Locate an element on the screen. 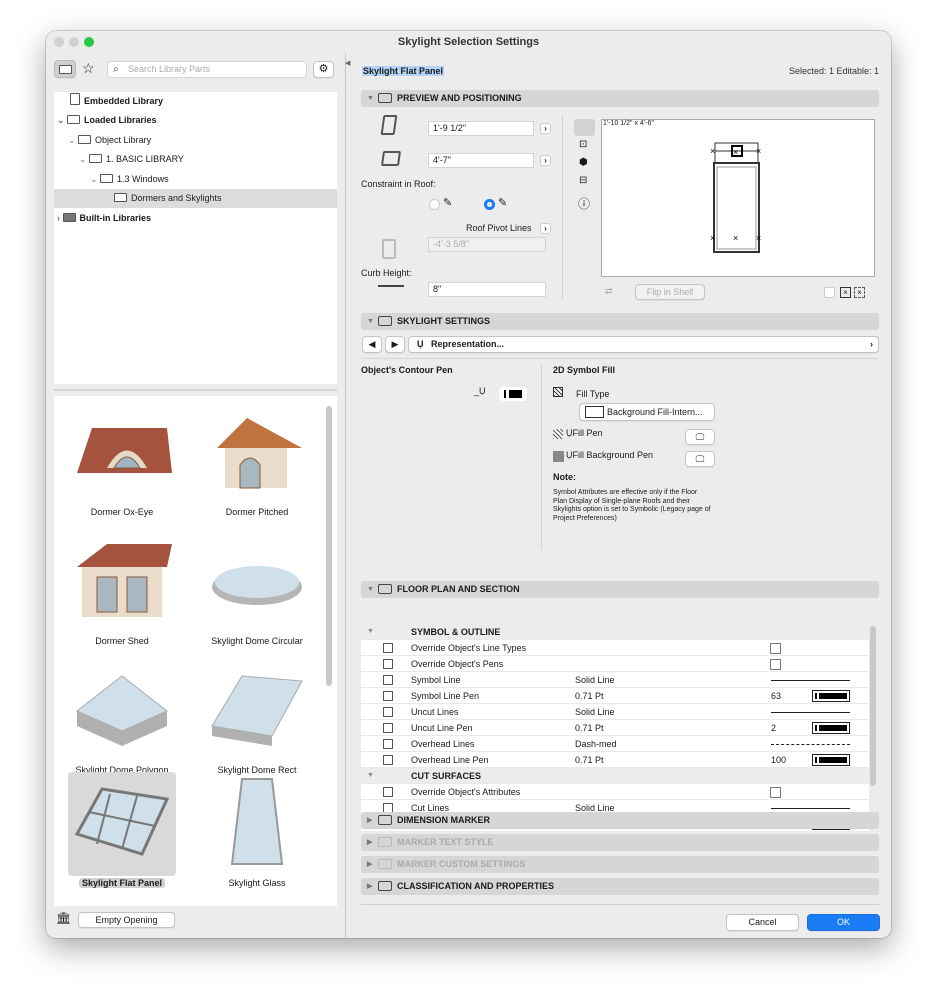  info-icon: ⓘ is located at coordinates (584, 203).